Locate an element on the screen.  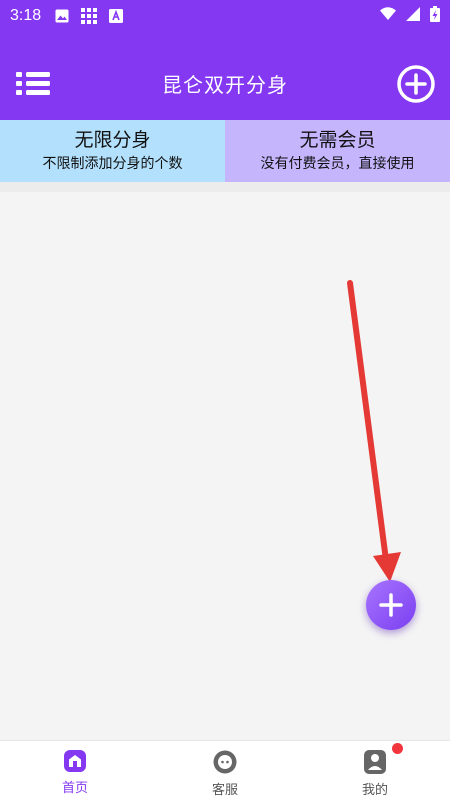
section-divider is located at coordinates (225, 187).